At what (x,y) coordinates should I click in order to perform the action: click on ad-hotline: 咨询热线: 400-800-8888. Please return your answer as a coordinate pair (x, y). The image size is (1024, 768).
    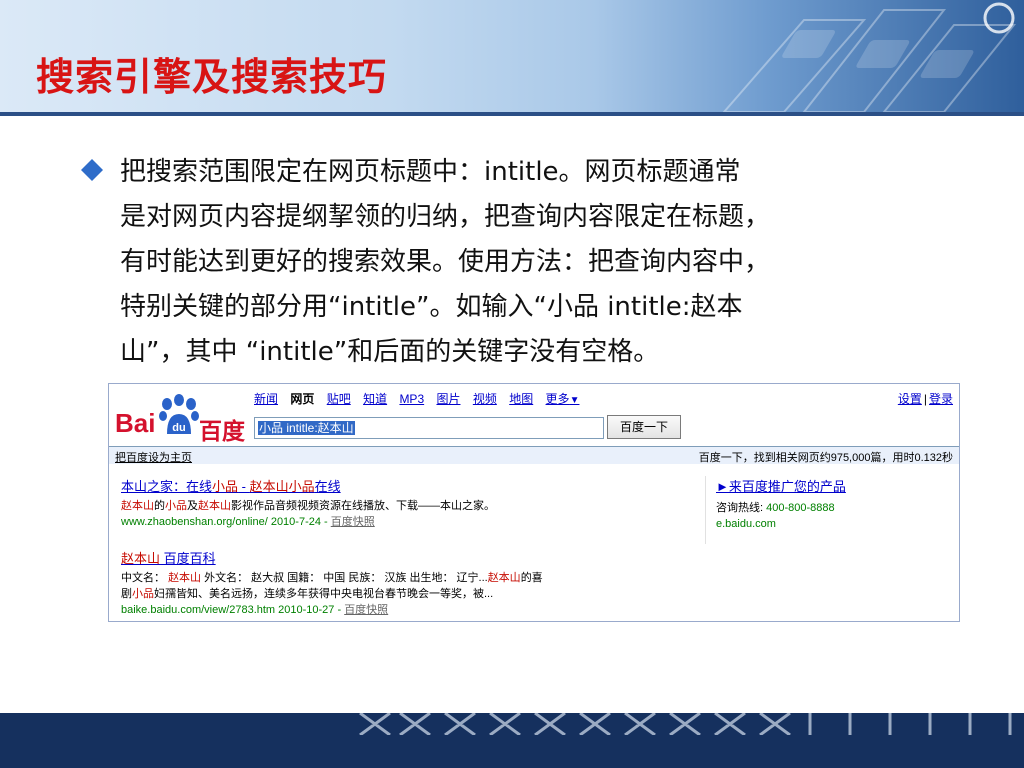
    Looking at the image, I should click on (841, 508).